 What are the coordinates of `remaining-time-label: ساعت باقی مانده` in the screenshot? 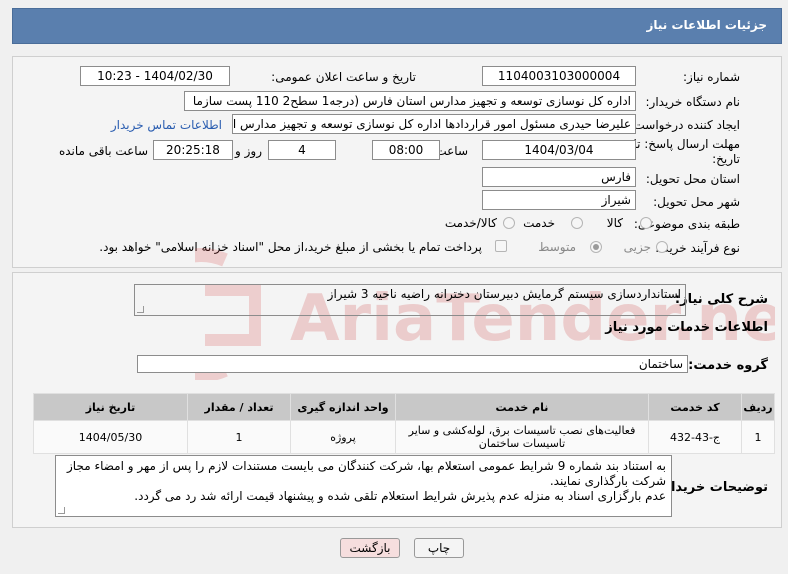 It's located at (103, 151).